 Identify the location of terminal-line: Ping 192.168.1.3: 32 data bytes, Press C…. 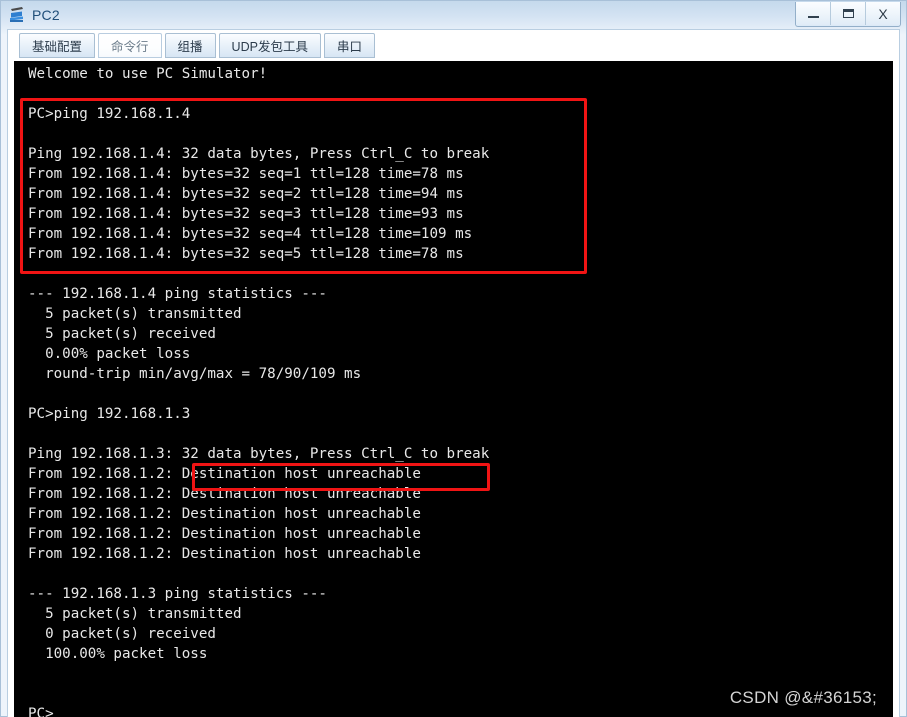
(259, 454).